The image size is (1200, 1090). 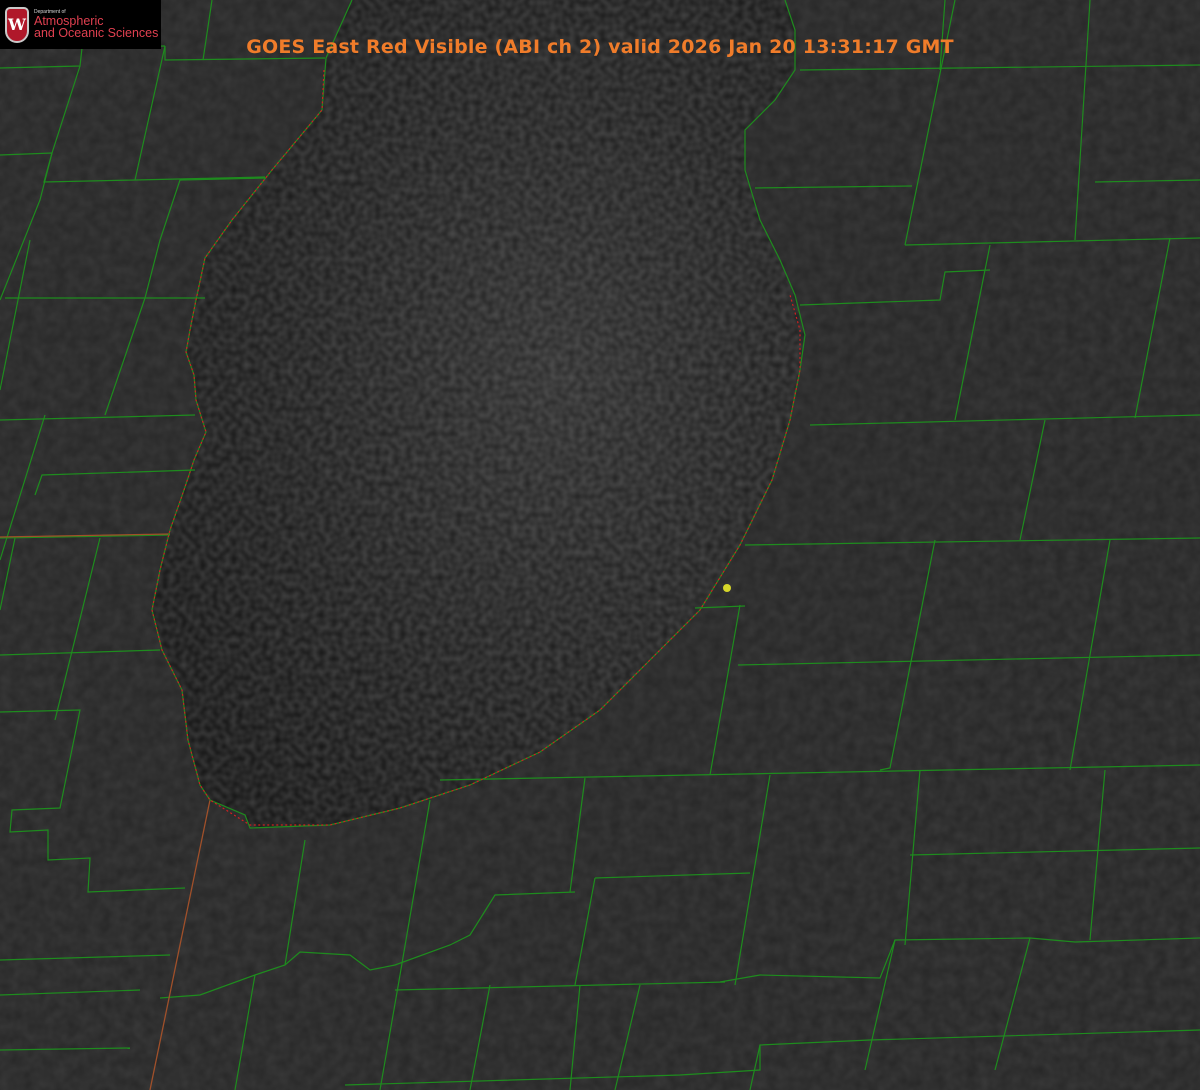 What do you see at coordinates (17, 24) in the screenshot?
I see `uw-crest-icon: W` at bounding box center [17, 24].